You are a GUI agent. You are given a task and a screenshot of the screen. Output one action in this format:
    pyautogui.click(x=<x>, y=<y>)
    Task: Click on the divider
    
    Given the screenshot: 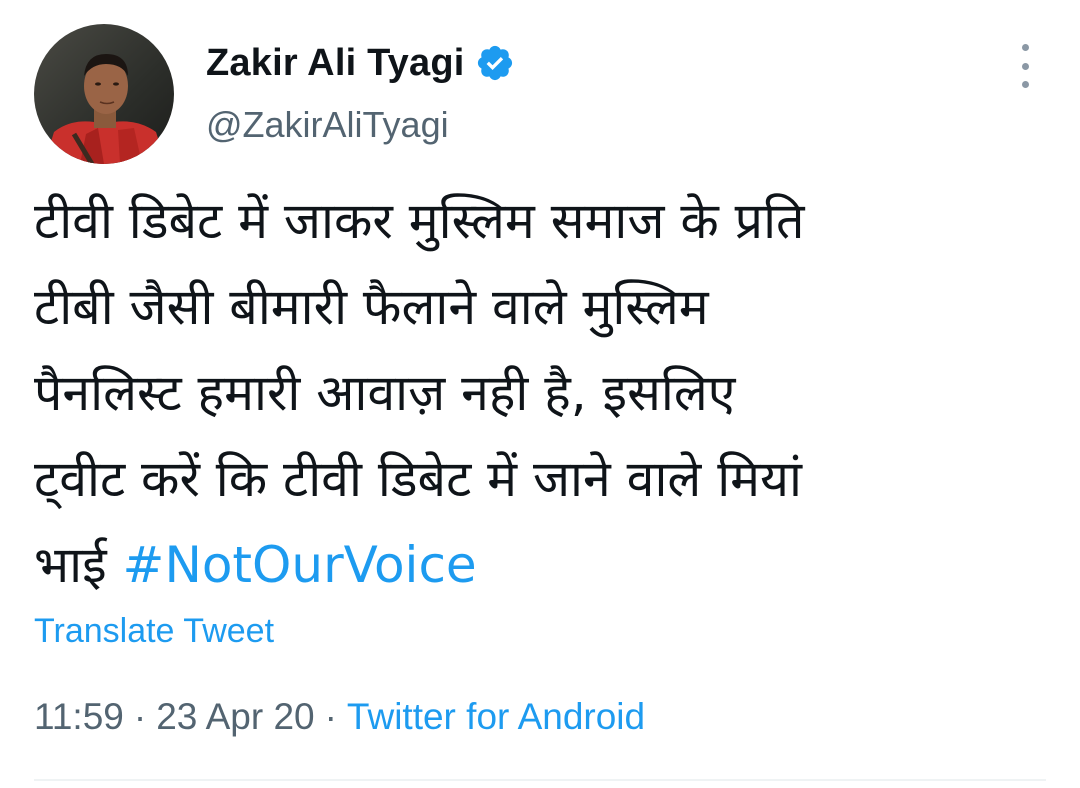 What is the action you would take?
    pyautogui.click(x=540, y=780)
    